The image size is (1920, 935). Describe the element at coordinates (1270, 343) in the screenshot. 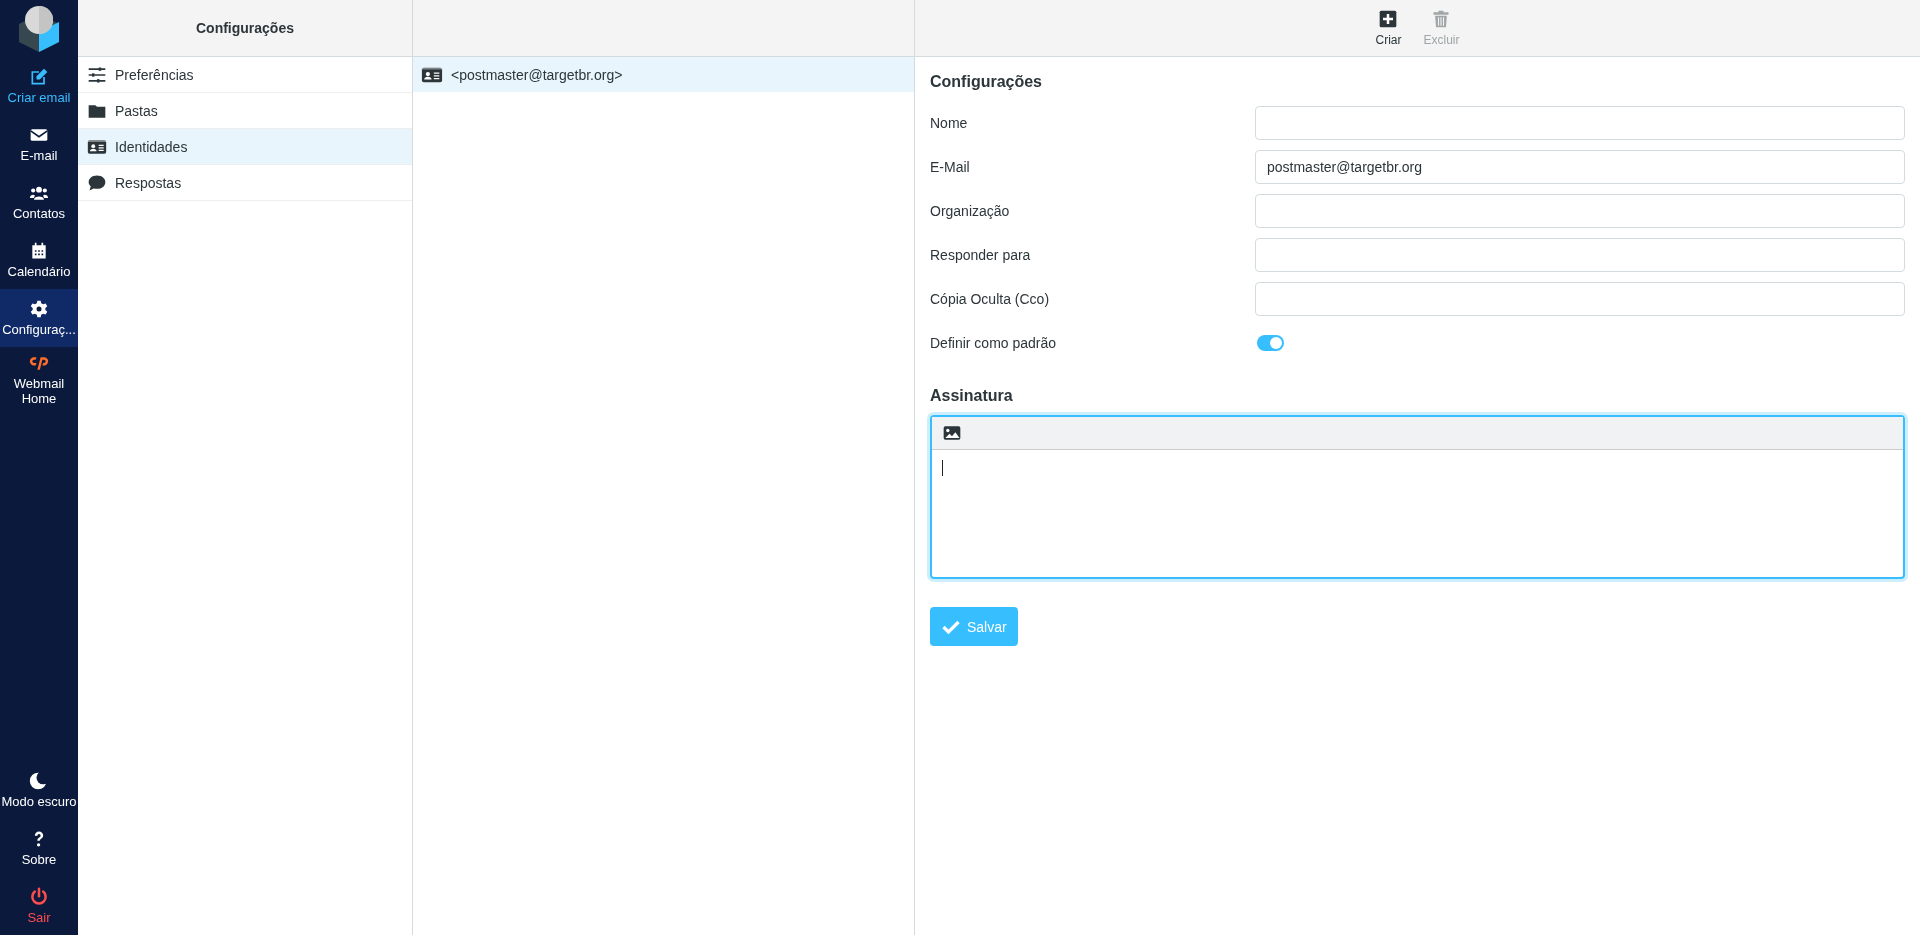

I see `toggle-switch` at that location.